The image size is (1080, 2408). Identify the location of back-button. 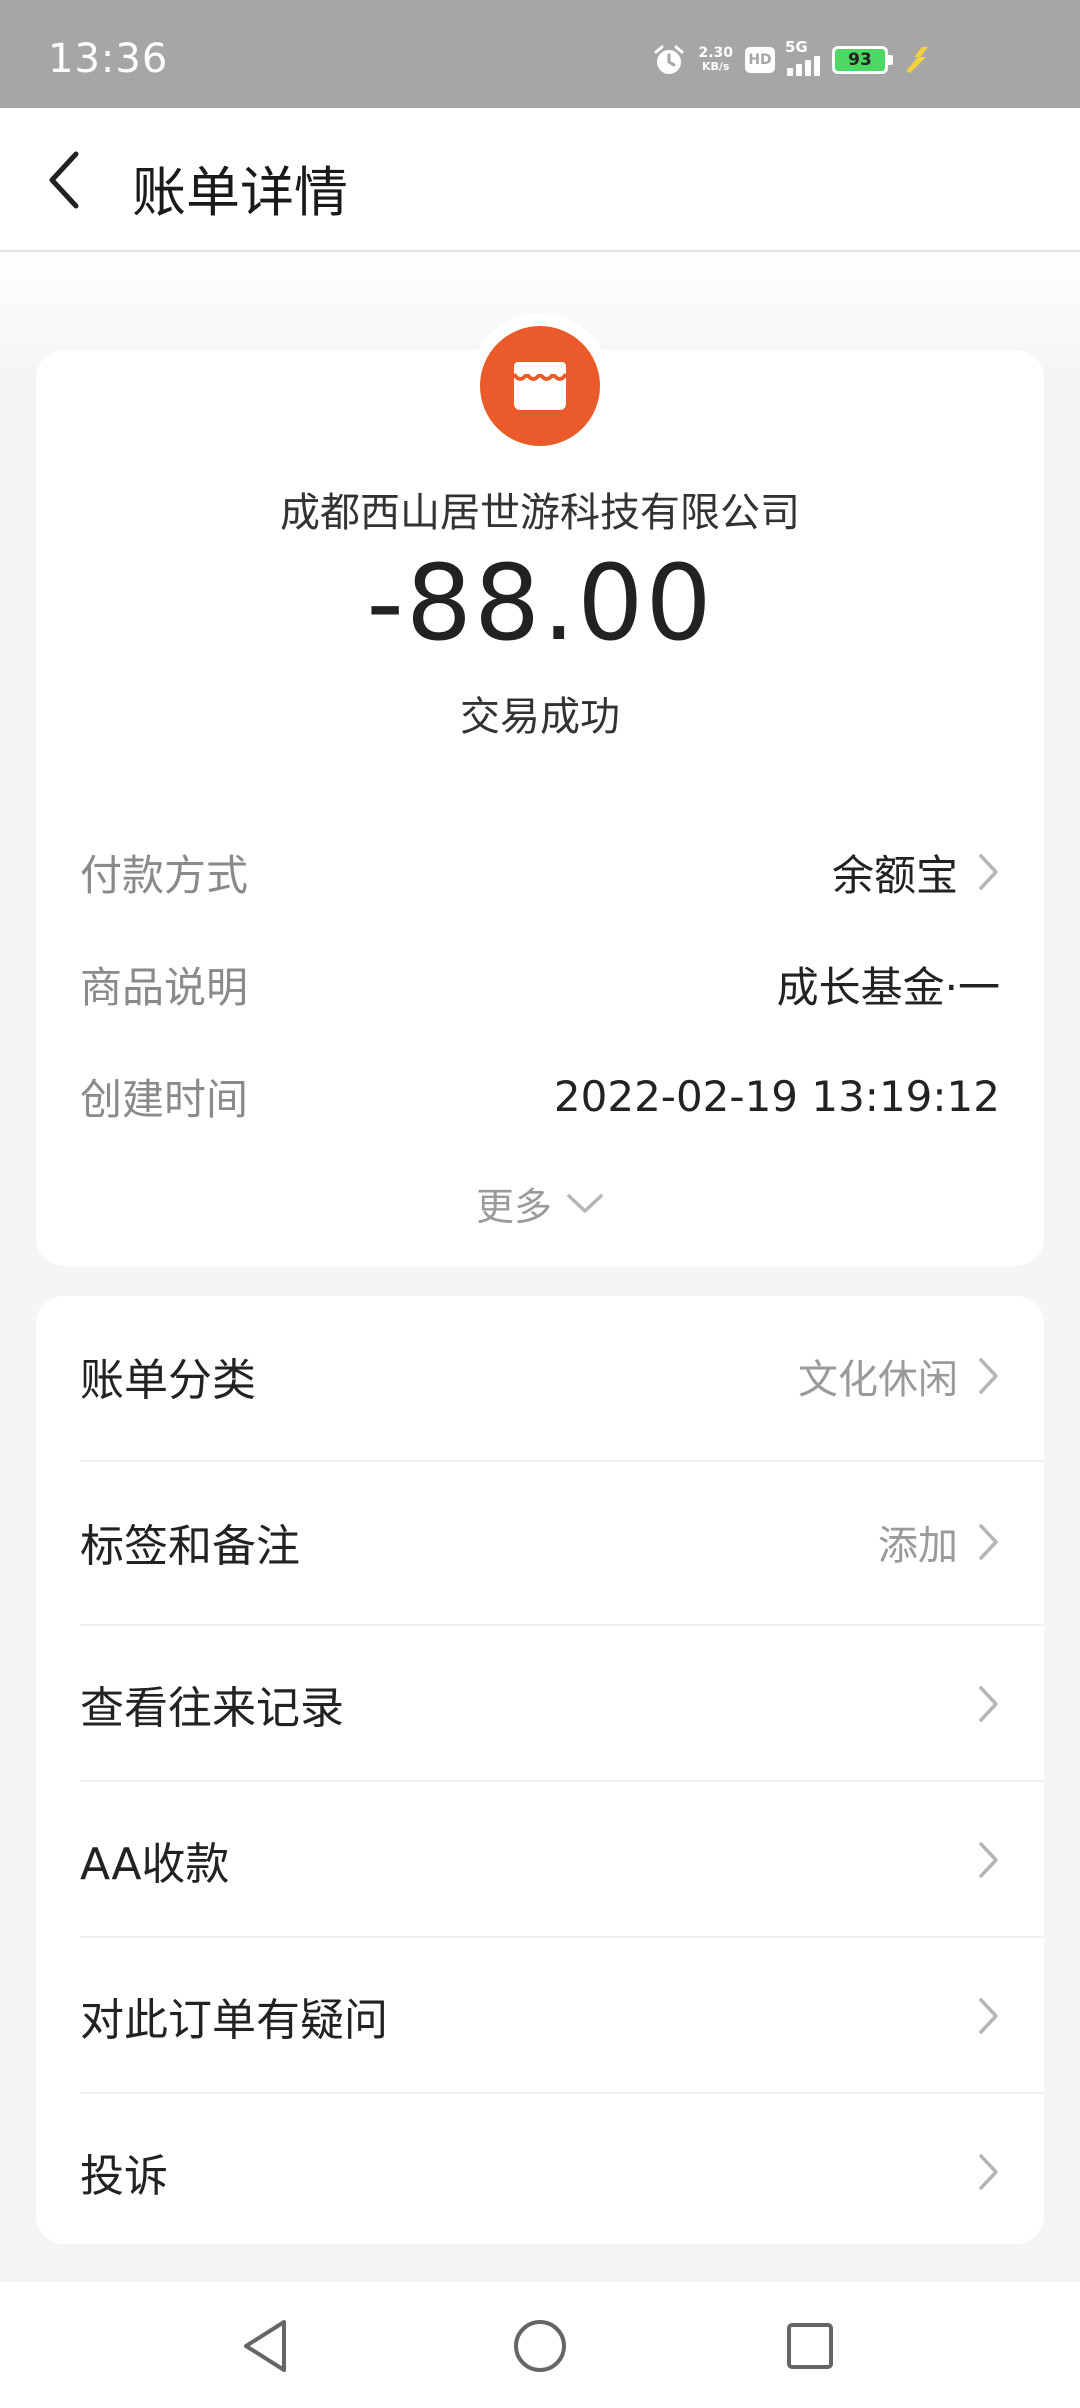
(64, 180).